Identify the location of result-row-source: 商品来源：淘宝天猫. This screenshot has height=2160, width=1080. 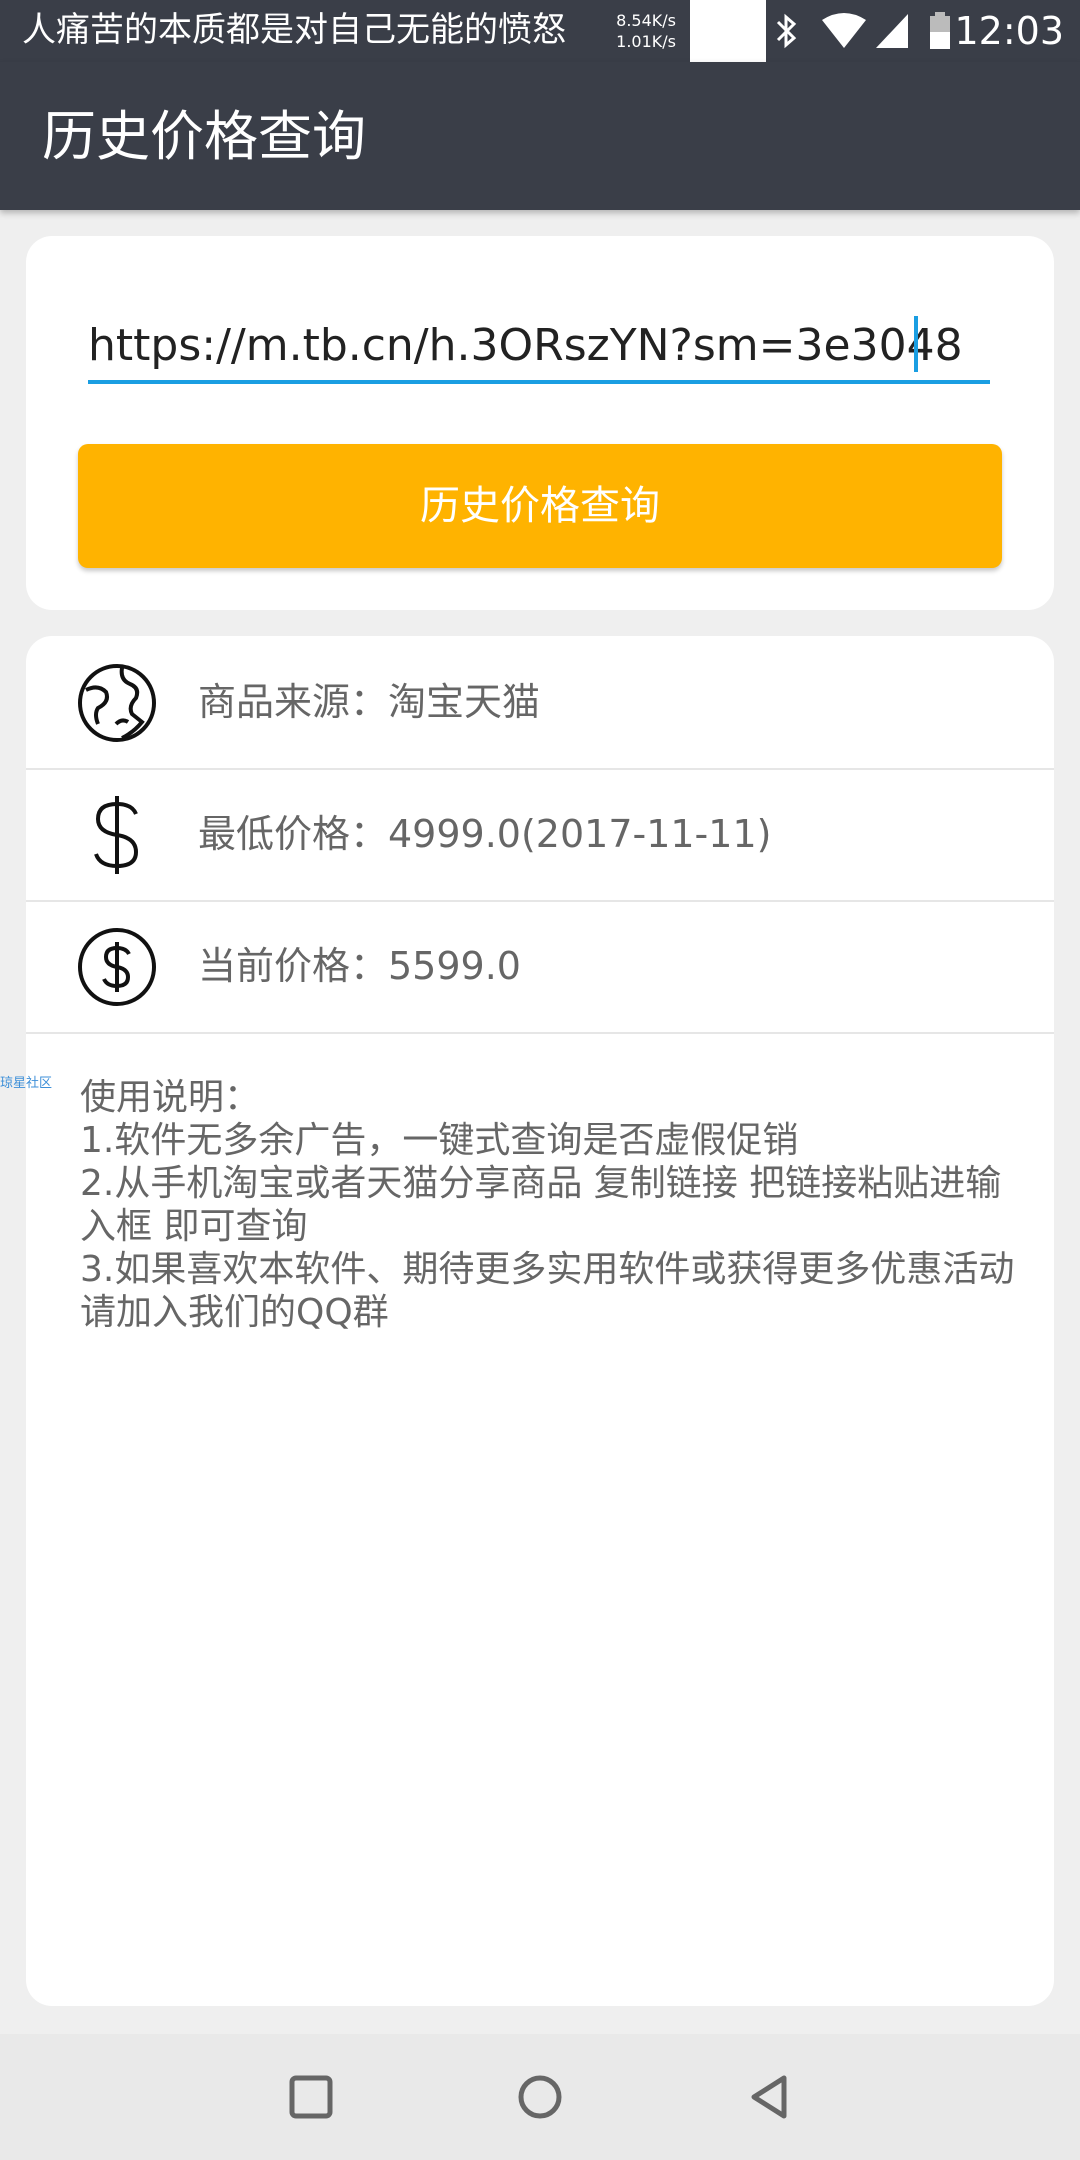
(540, 703).